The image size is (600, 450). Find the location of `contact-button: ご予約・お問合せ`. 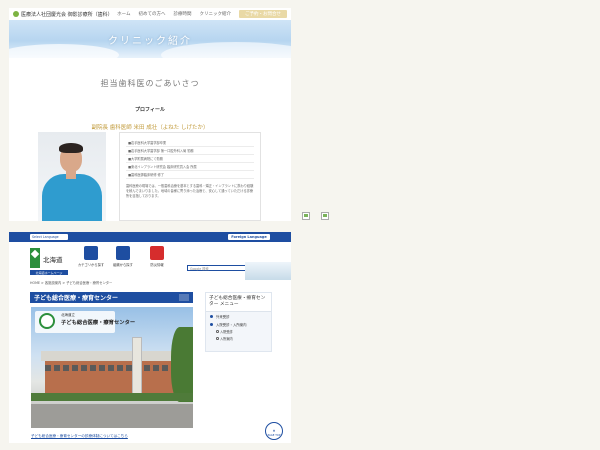

contact-button: ご予約・お問合せ is located at coordinates (263, 14).